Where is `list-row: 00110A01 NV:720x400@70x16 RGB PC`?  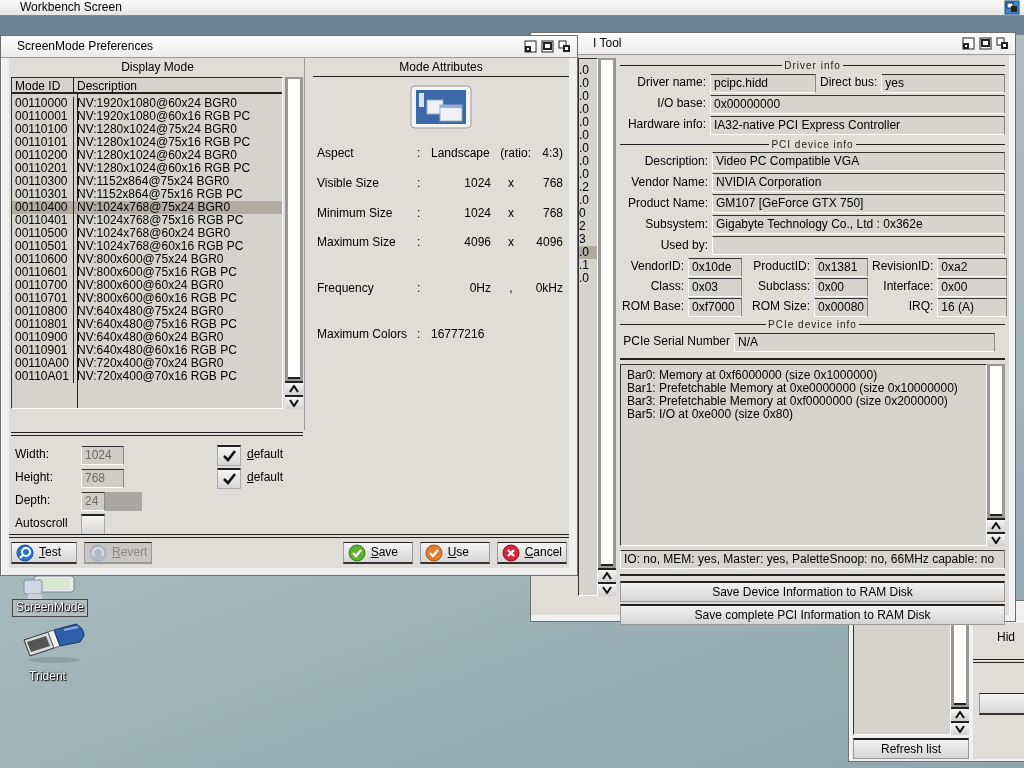 list-row: 00110A01 NV:720x400@70x16 RGB PC is located at coordinates (147, 376).